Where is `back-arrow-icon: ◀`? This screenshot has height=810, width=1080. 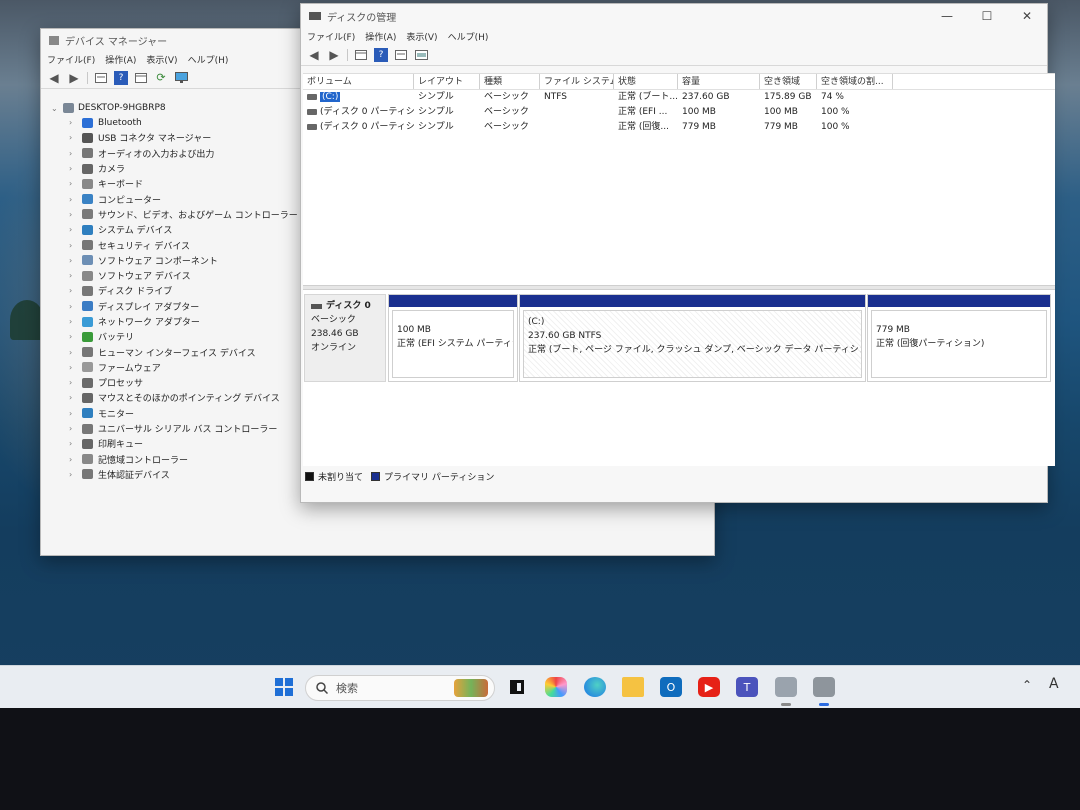
back-arrow-icon: ◀ is located at coordinates (54, 78).